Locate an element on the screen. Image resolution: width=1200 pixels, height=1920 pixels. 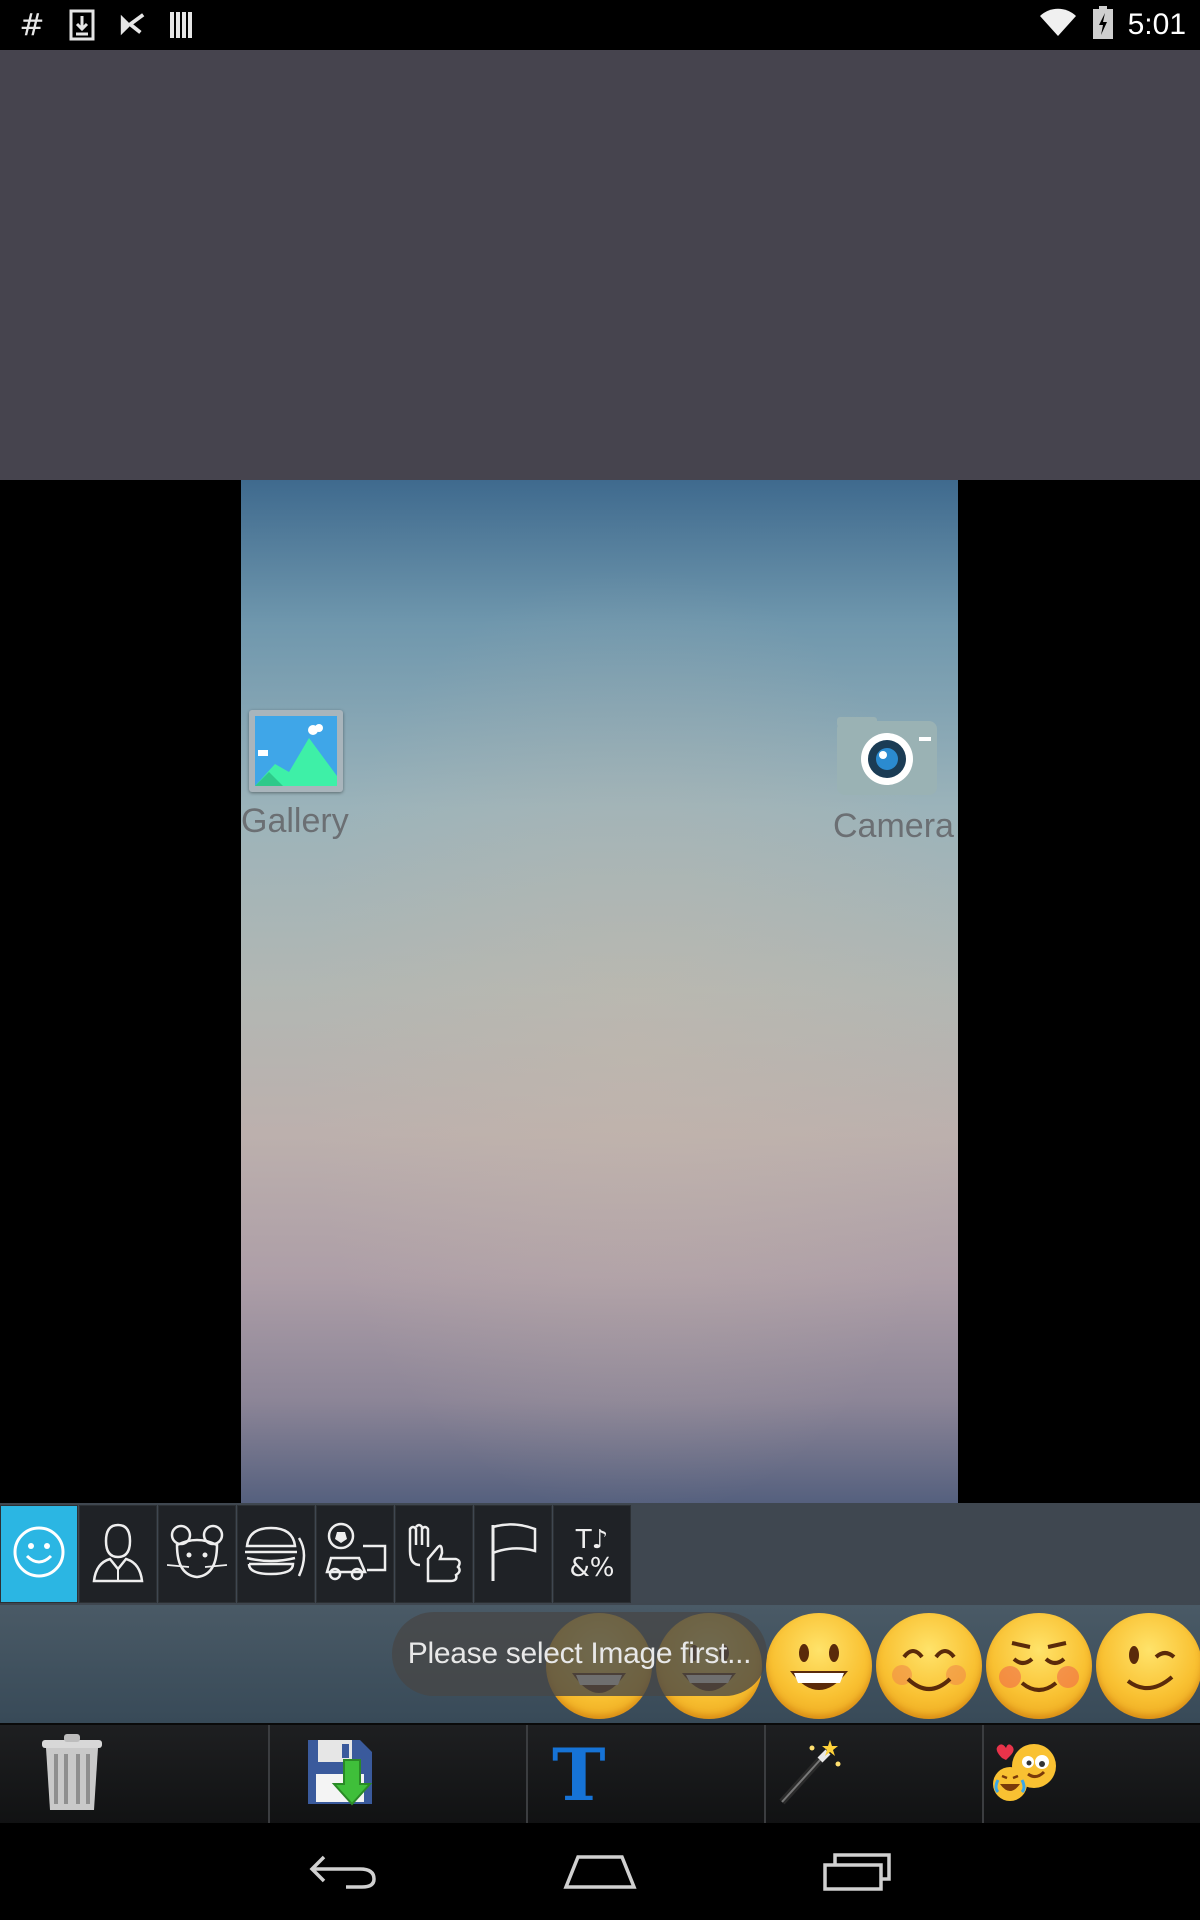
camera-label: Camera is located at coordinates (893, 826).